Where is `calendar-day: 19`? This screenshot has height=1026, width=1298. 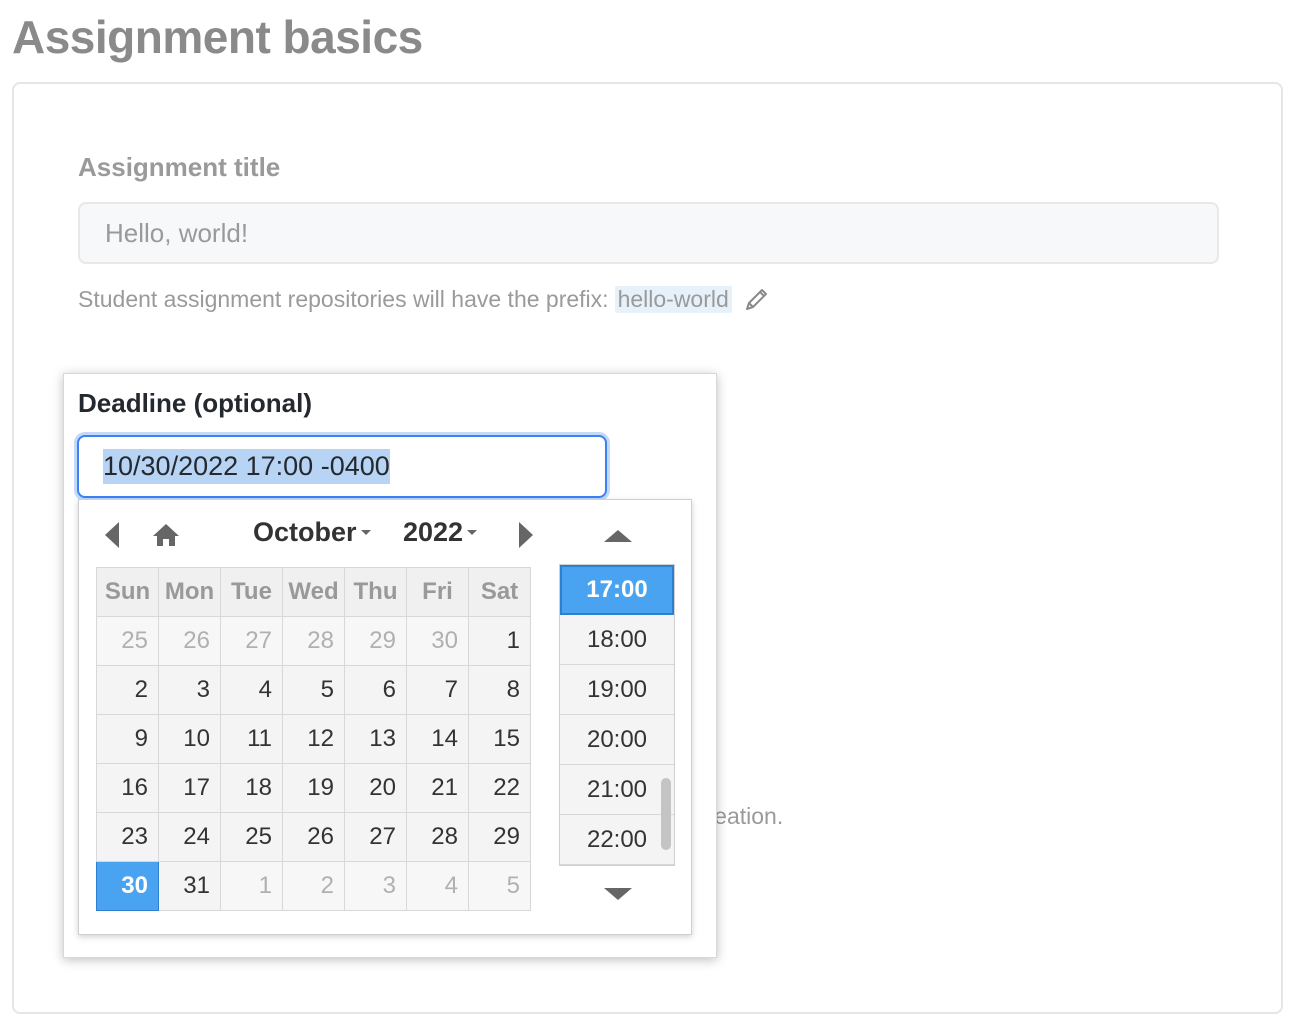 calendar-day: 19 is located at coordinates (313, 788).